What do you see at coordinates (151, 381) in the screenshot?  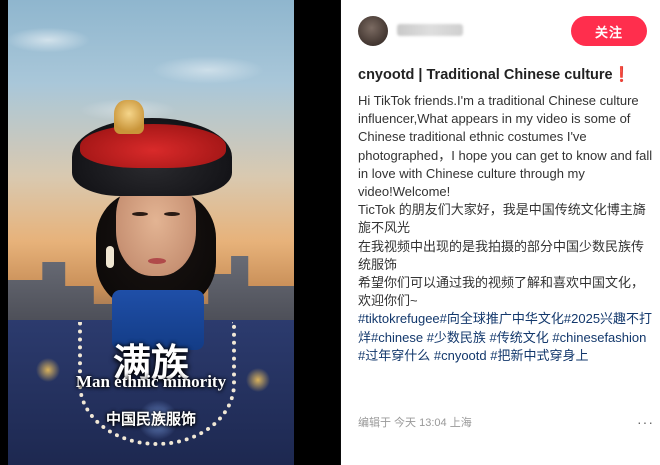 I see `video-caption-english: Man ethnic minority` at bounding box center [151, 381].